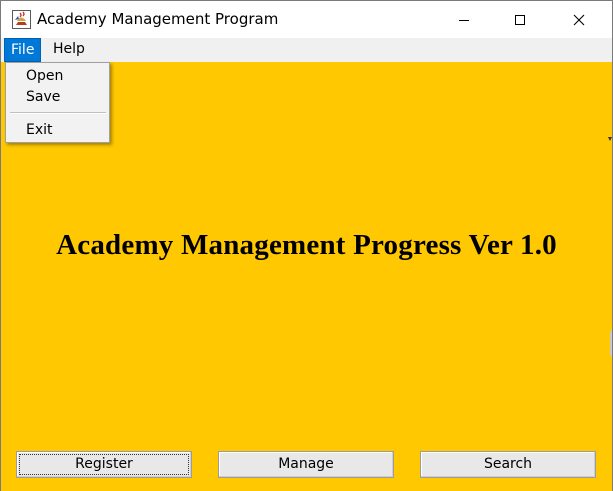  I want to click on maximize-button, so click(520, 19).